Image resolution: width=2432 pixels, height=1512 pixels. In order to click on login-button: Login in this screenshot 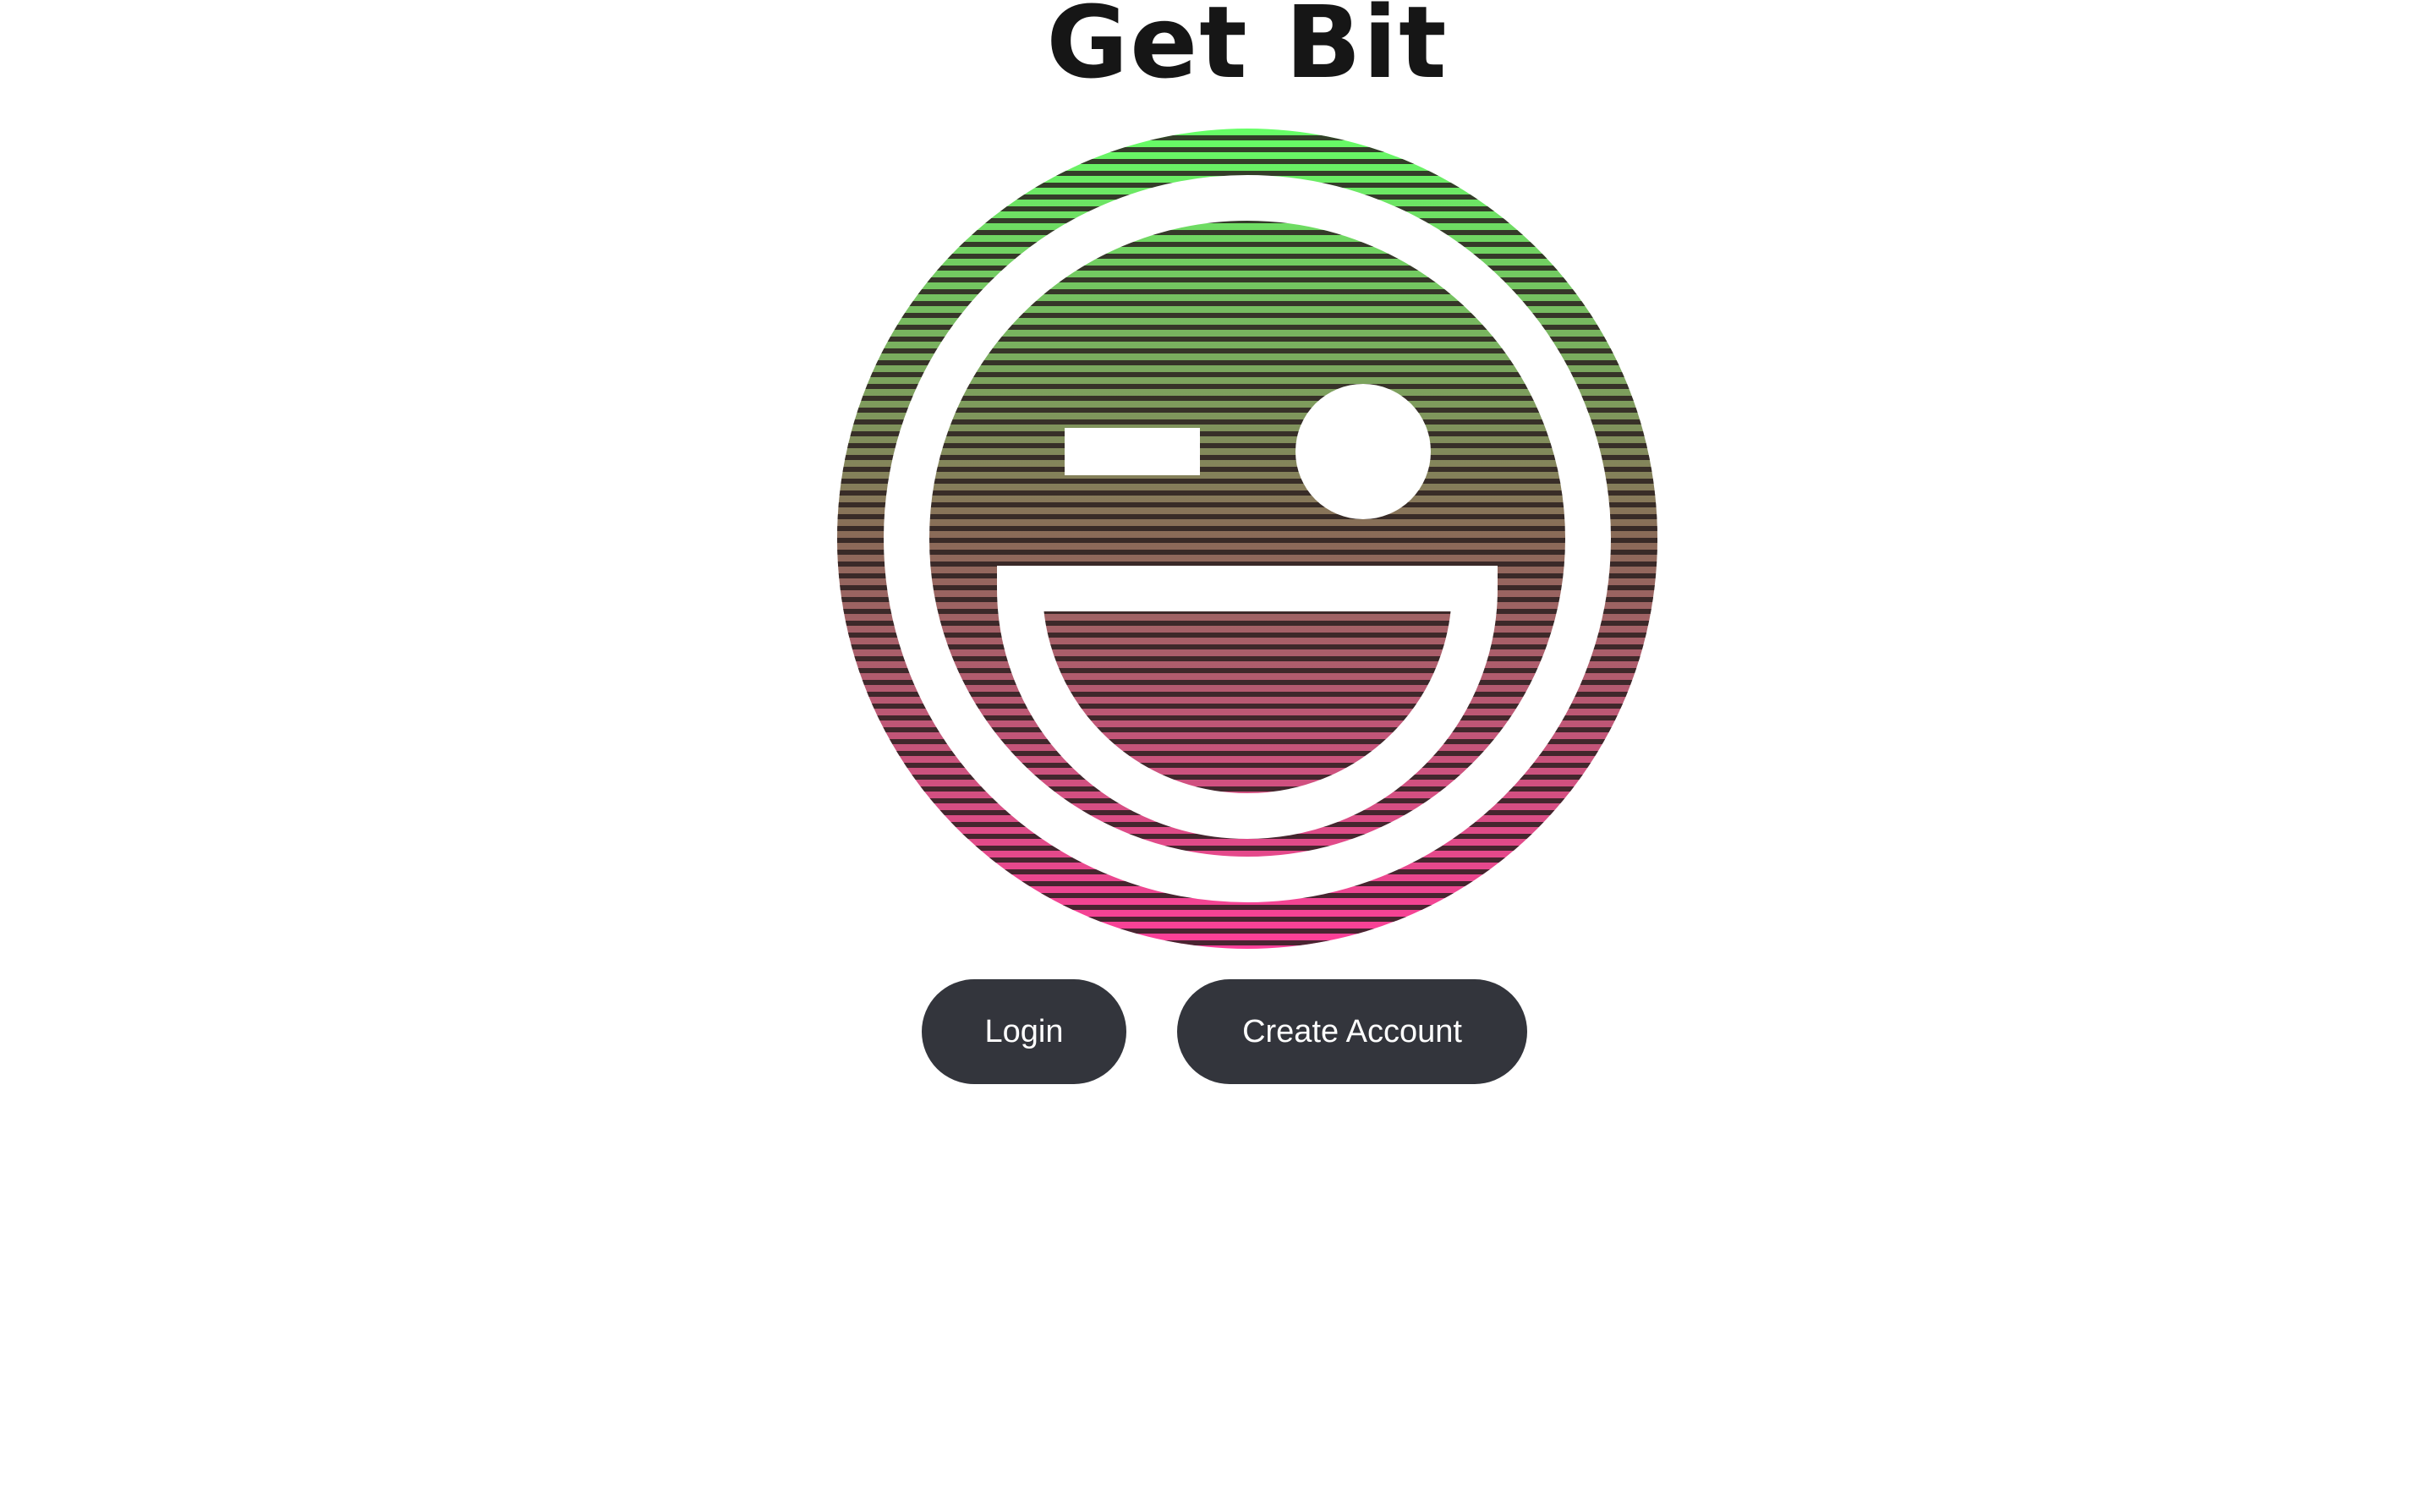, I will do `click(1024, 1031)`.